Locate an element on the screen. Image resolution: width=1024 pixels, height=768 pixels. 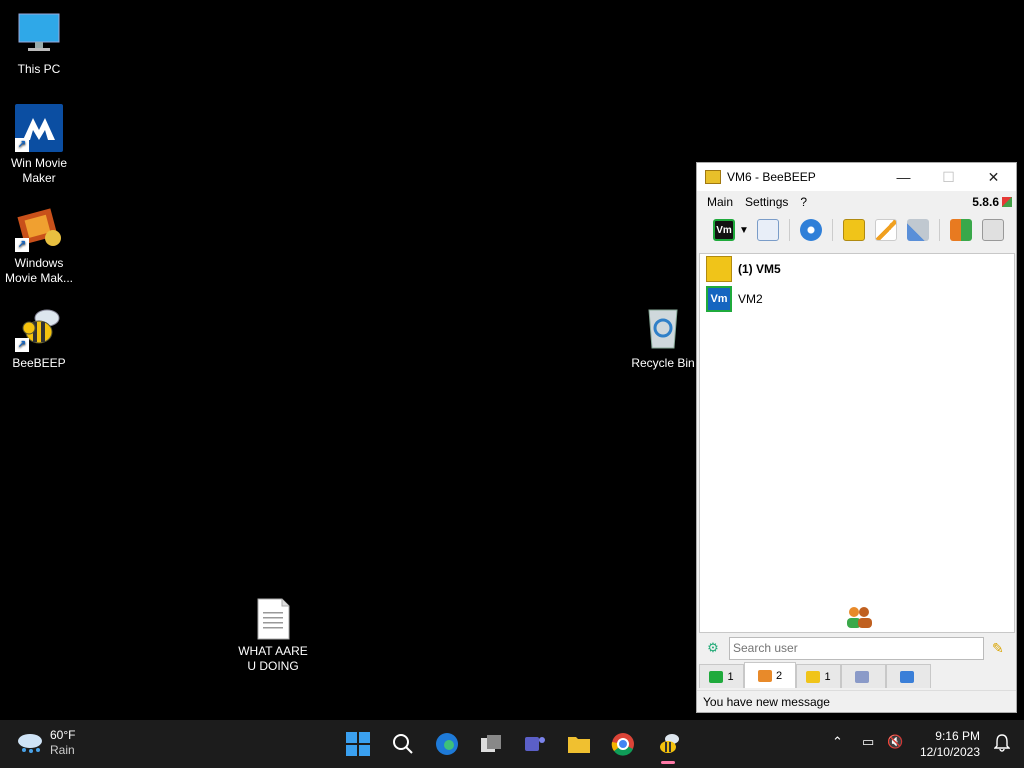
teams-button is located at coordinates (535, 744).